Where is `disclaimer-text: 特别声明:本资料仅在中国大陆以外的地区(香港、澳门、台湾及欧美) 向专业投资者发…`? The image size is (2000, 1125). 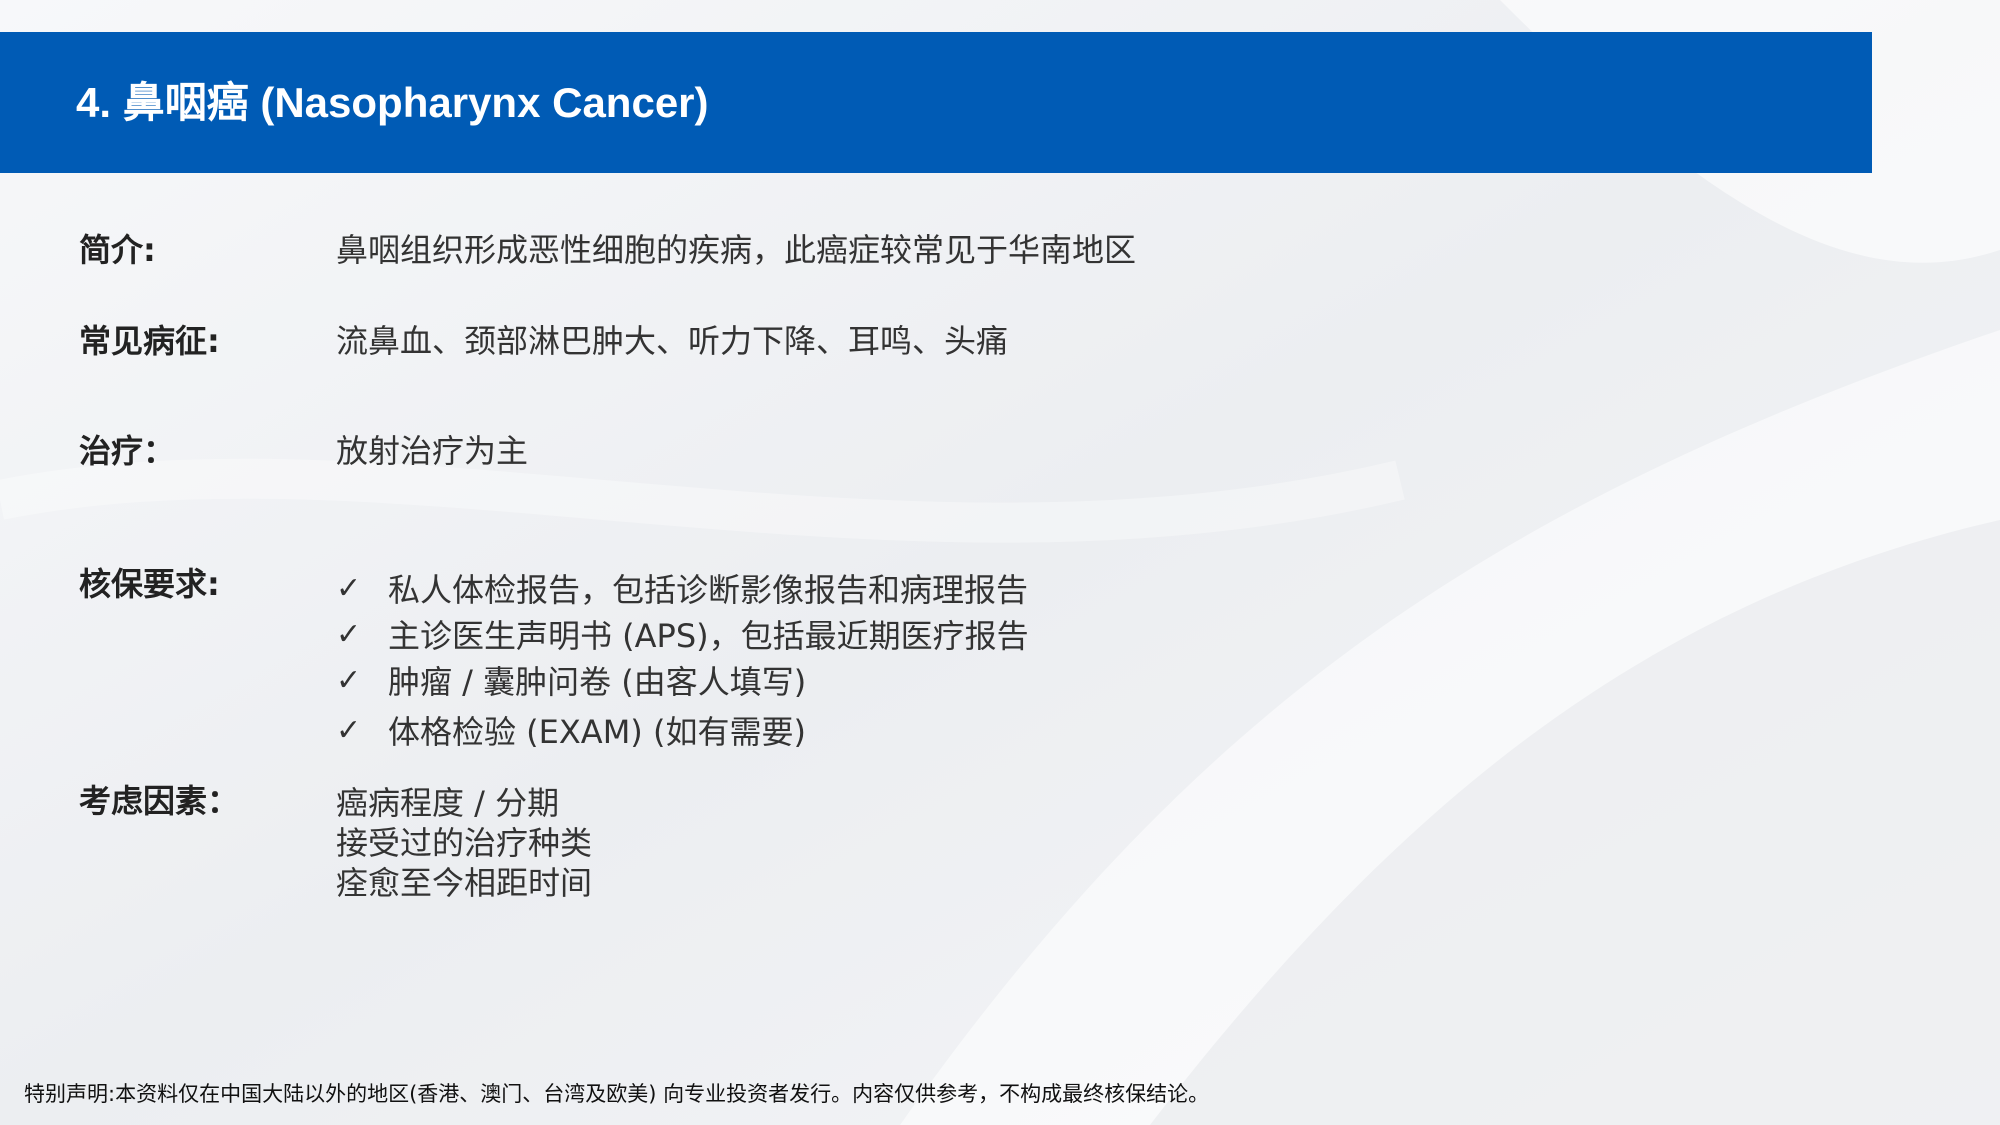 disclaimer-text: 特别声明:本资料仅在中国大陆以外的地区(香港、澳门、台湾及欧美) 向专业投资者发… is located at coordinates (617, 1094).